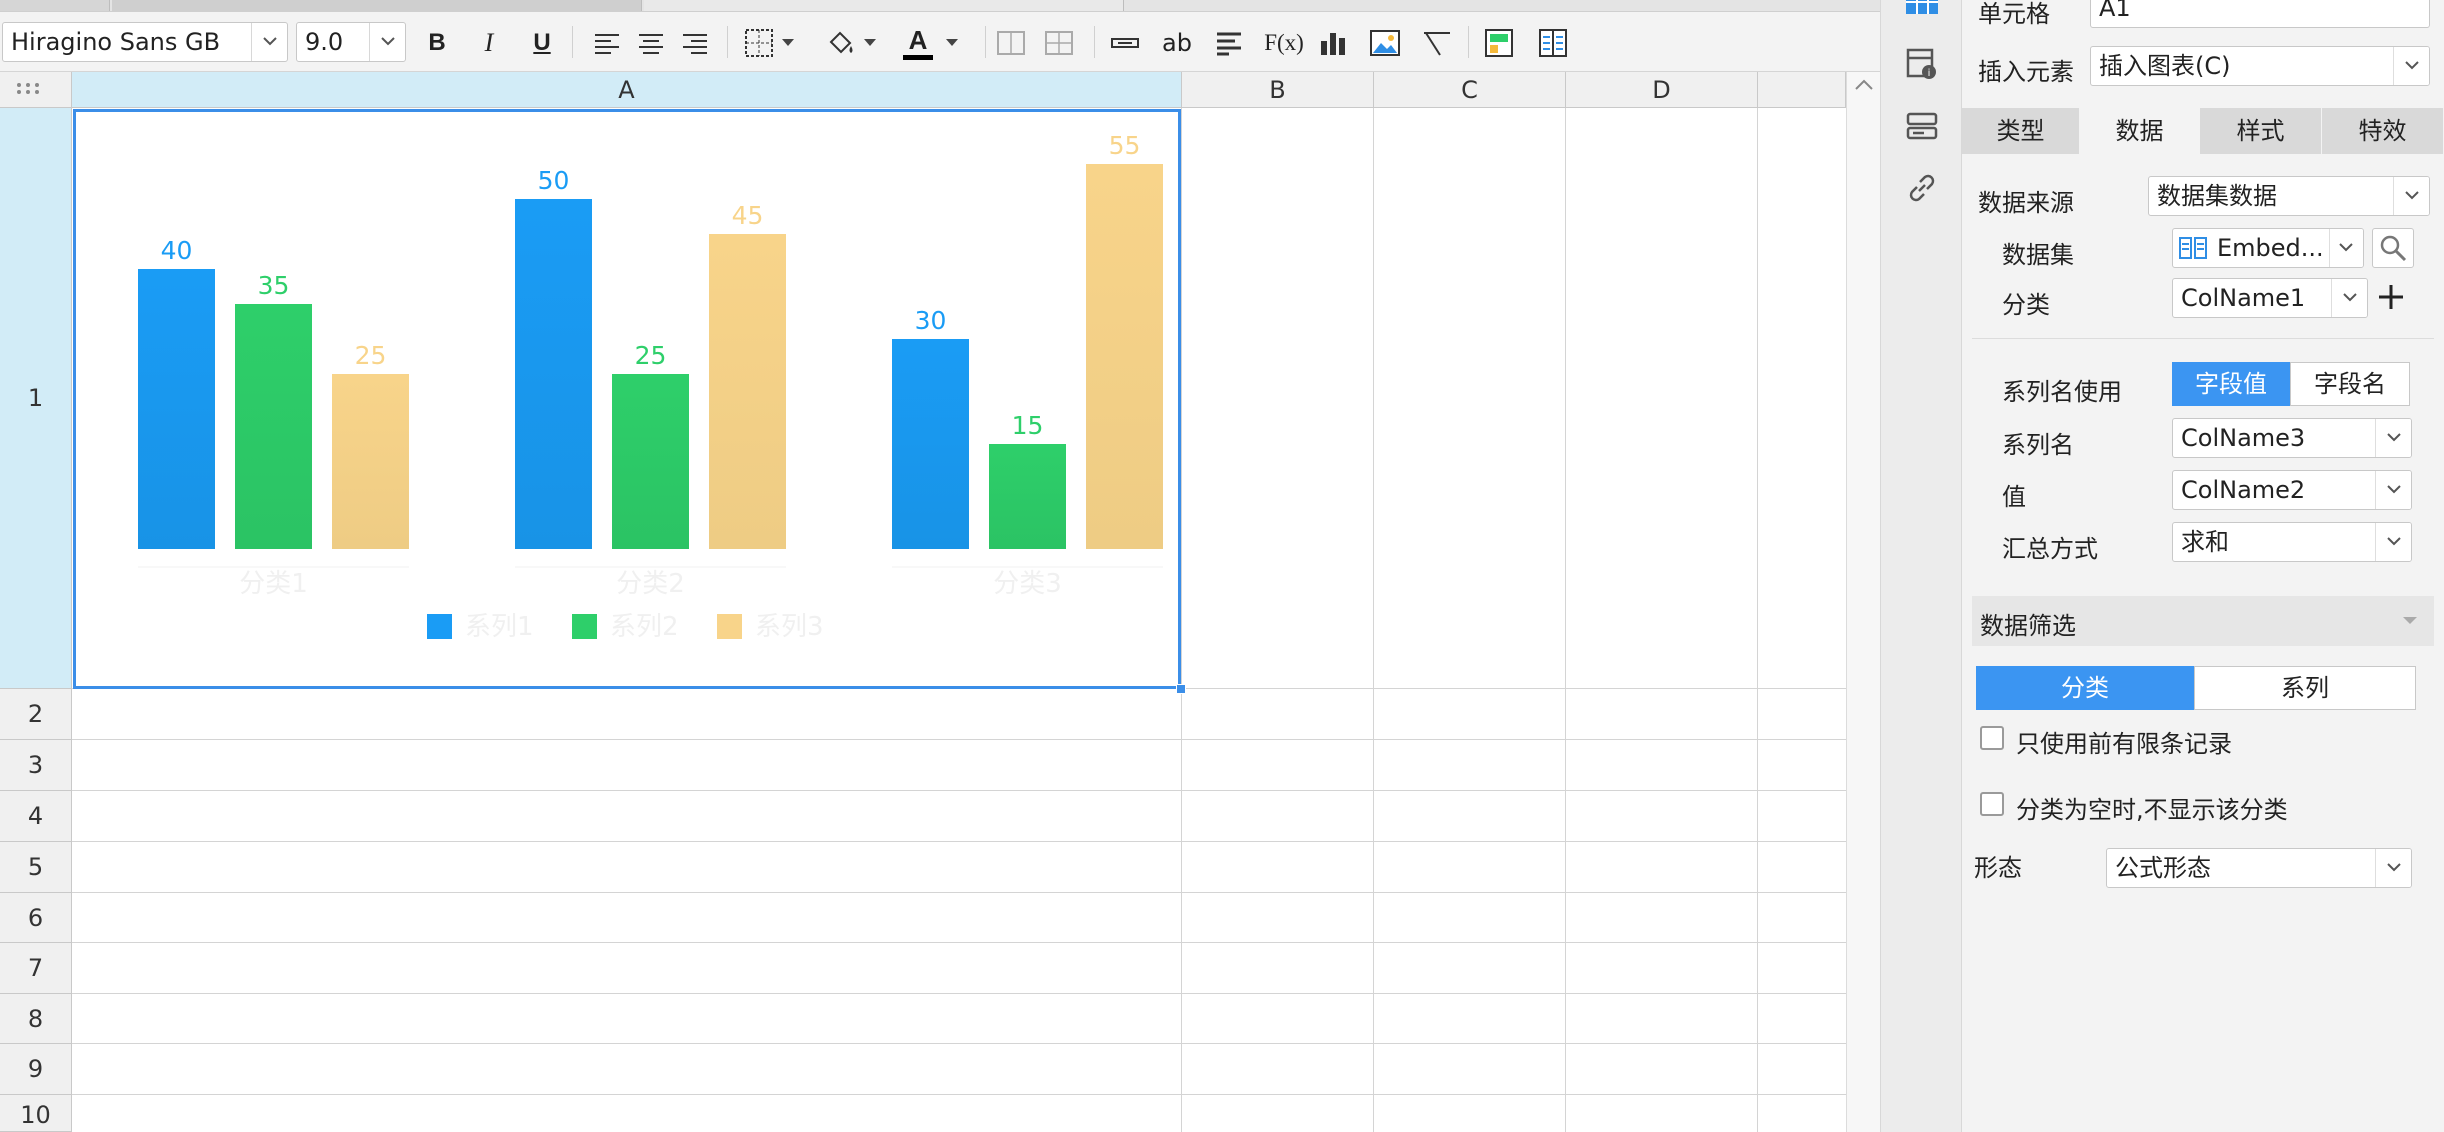 This screenshot has width=2444, height=1132. I want to click on row-header-5: 5, so click(36, 867).